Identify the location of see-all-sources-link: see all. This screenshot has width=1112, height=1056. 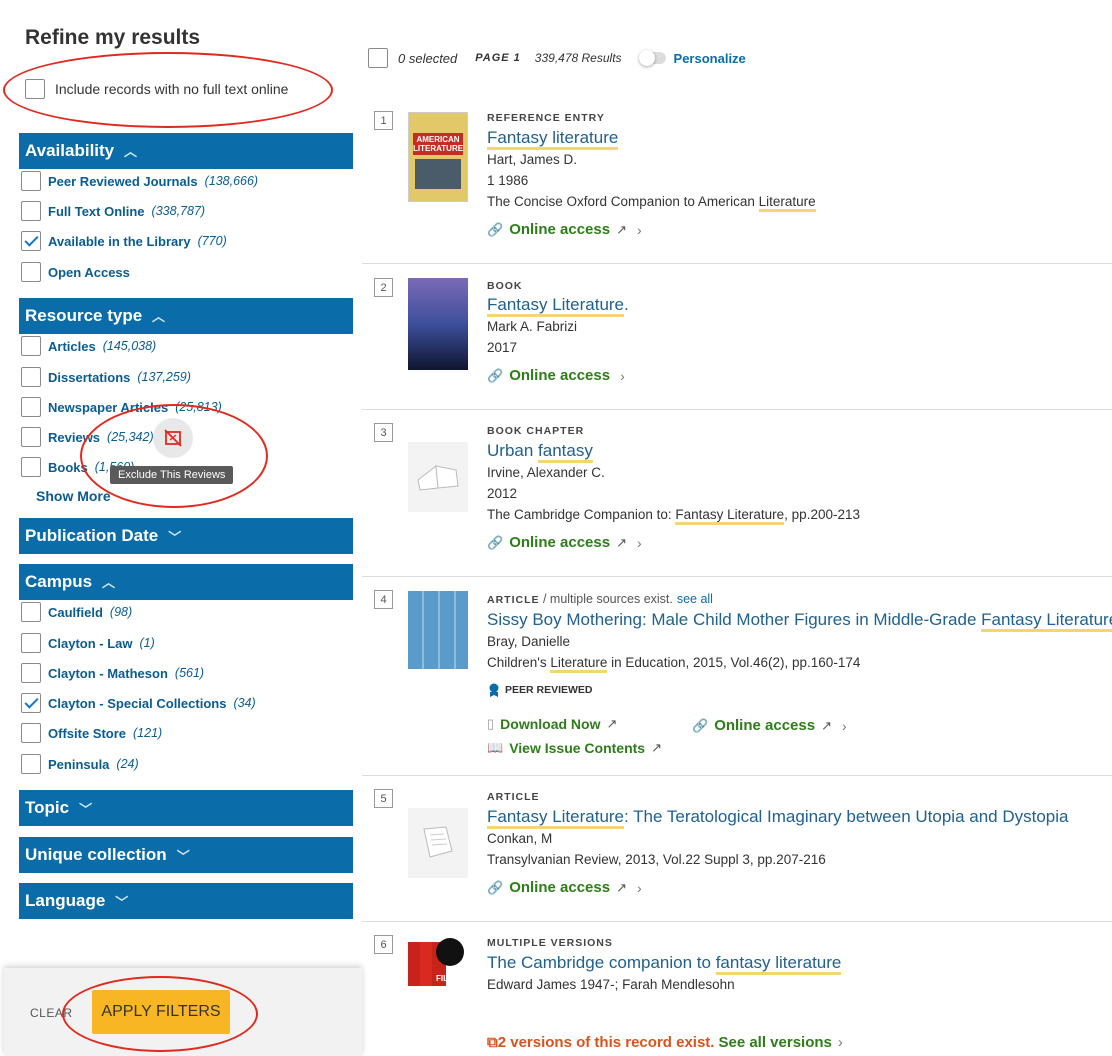
(695, 599).